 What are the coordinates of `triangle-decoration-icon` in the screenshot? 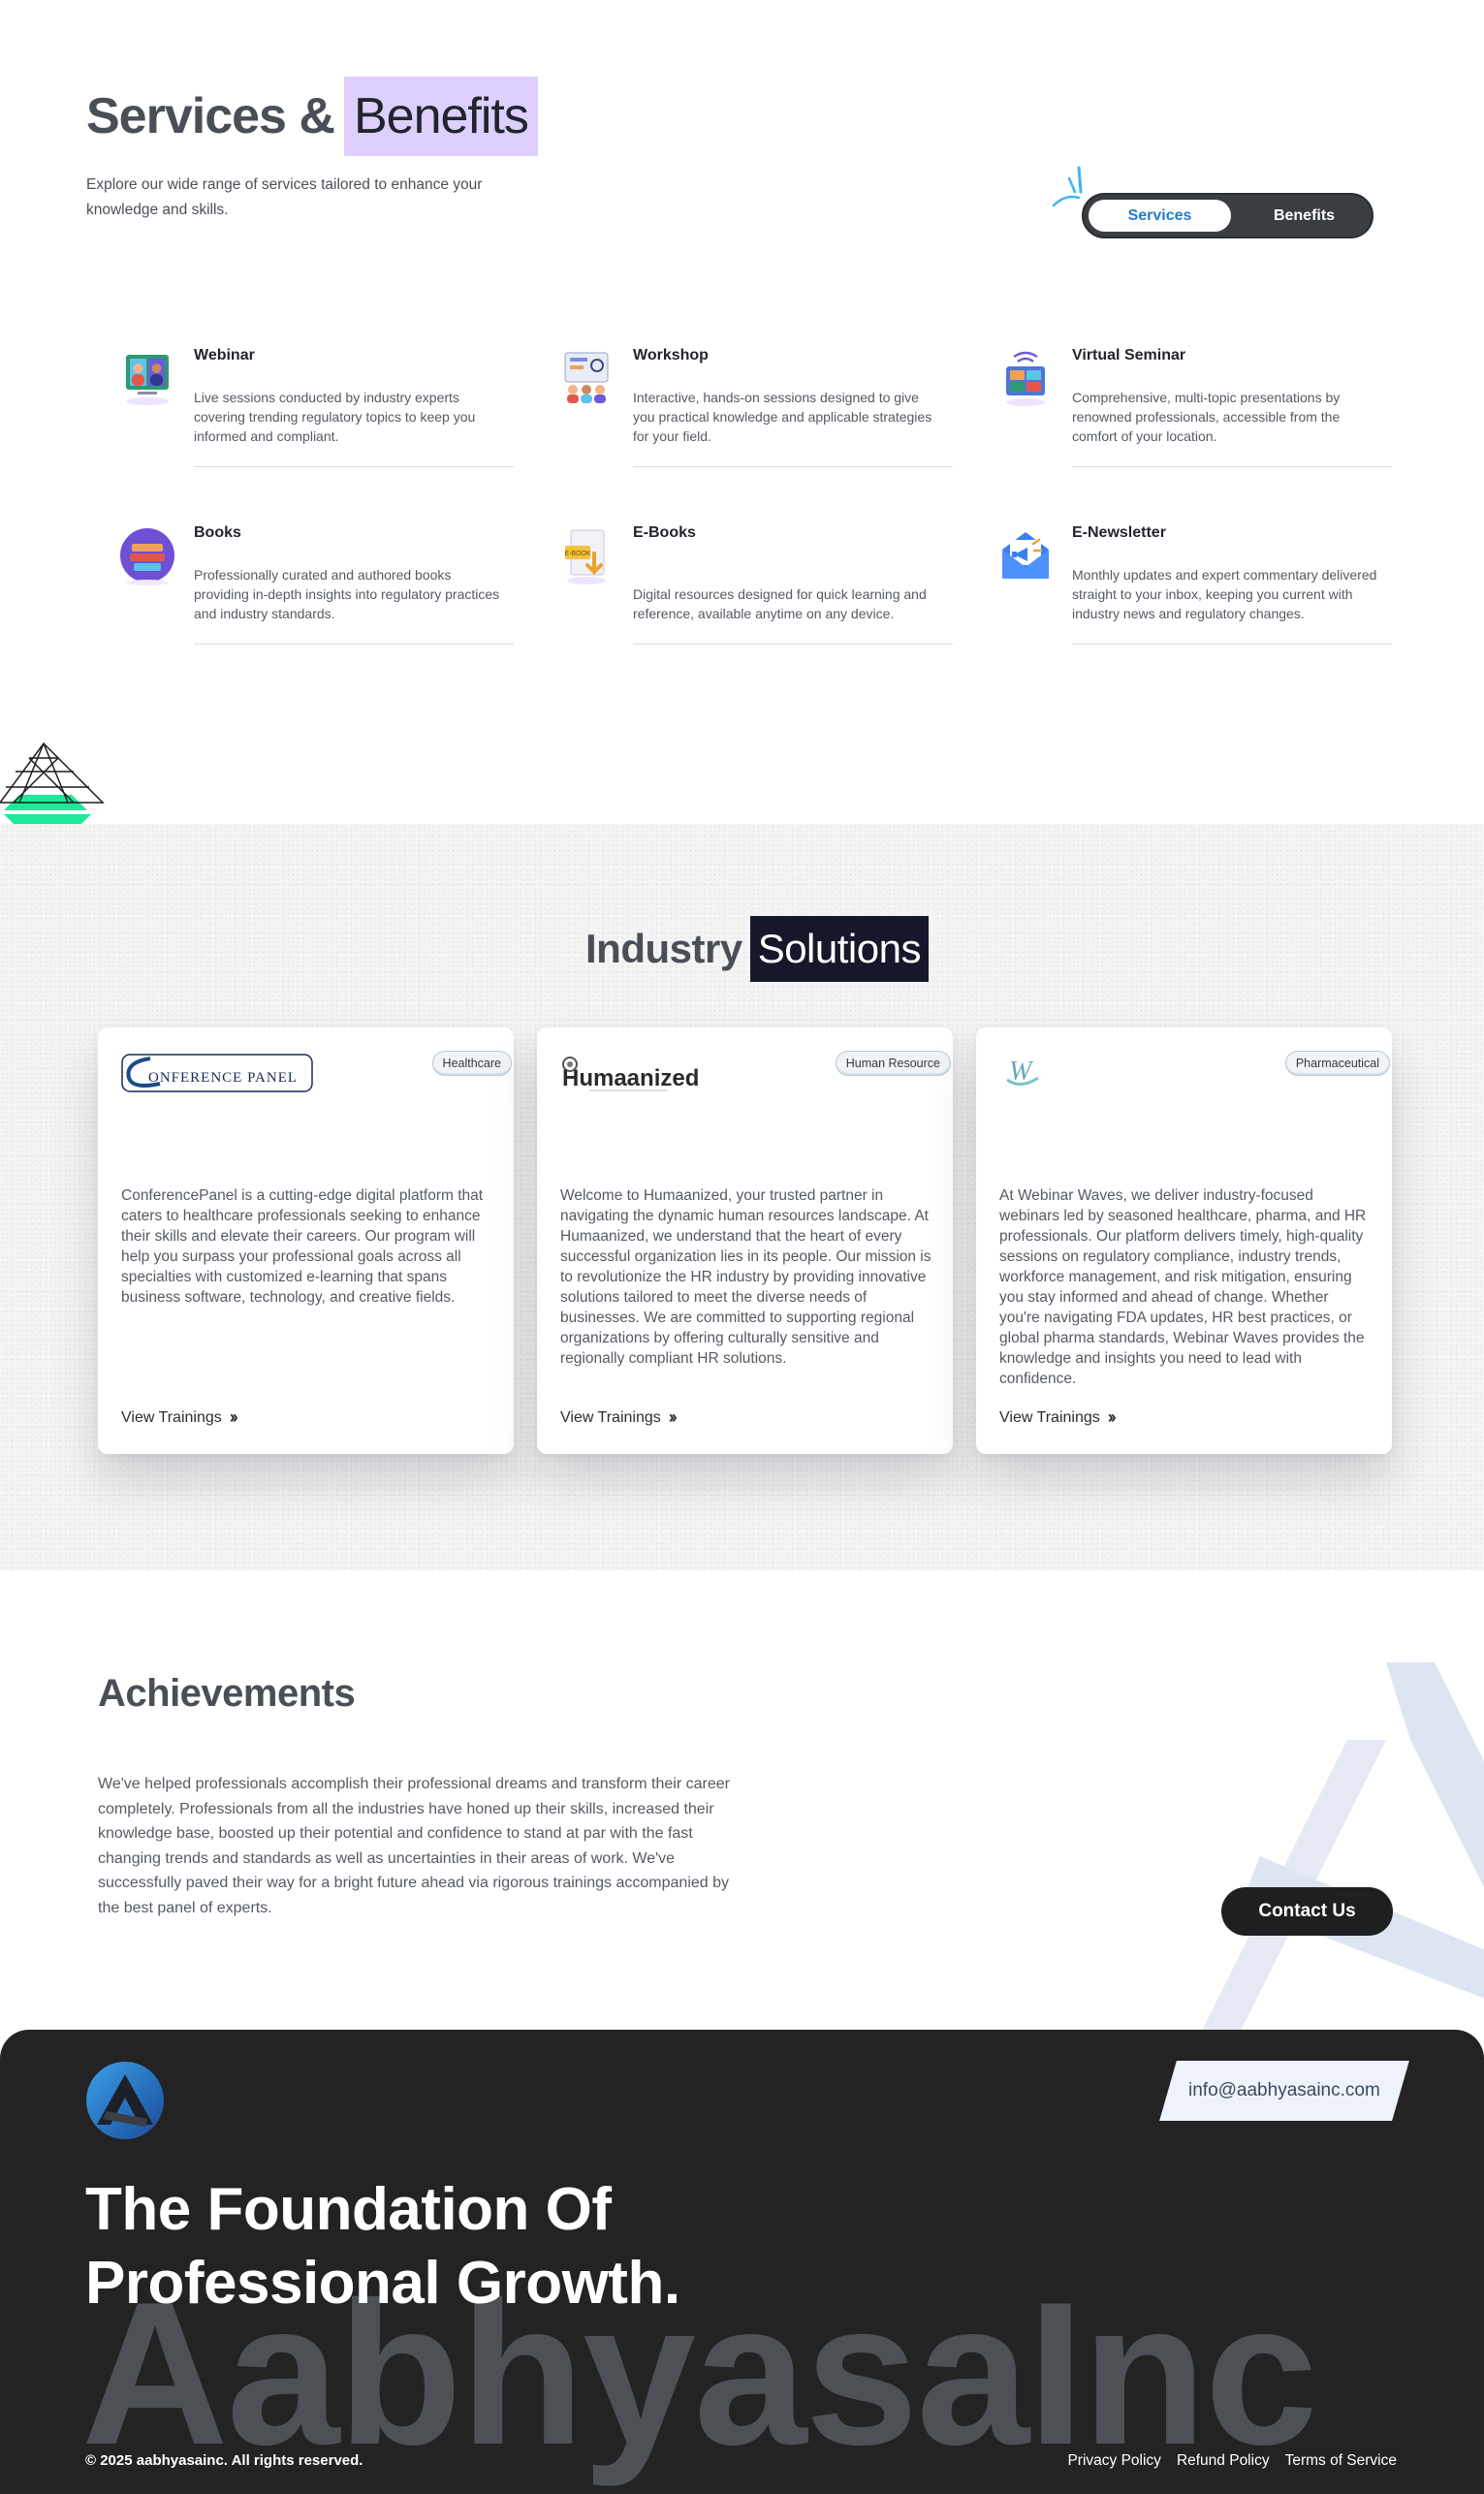 It's located at (53, 783).